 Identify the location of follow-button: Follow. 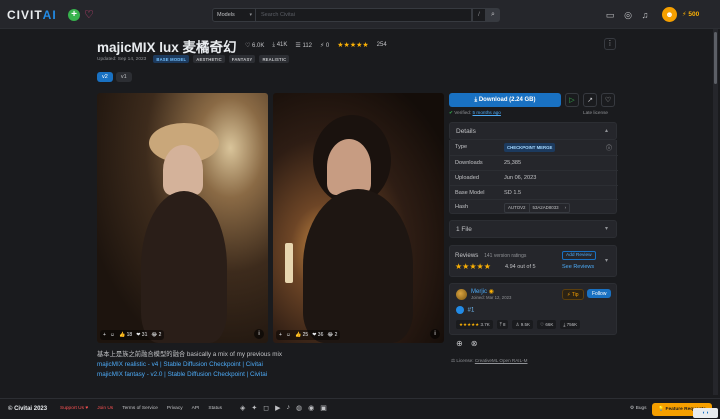
(599, 293).